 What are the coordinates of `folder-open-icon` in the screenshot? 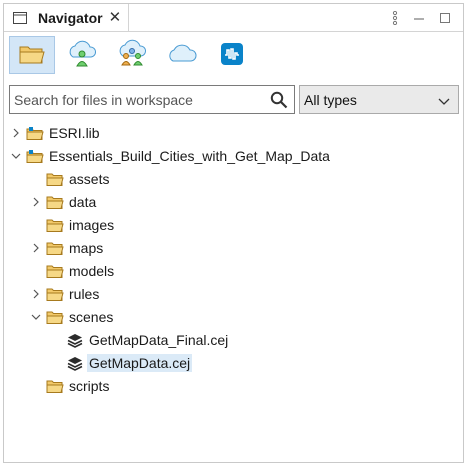 It's located at (55, 317).